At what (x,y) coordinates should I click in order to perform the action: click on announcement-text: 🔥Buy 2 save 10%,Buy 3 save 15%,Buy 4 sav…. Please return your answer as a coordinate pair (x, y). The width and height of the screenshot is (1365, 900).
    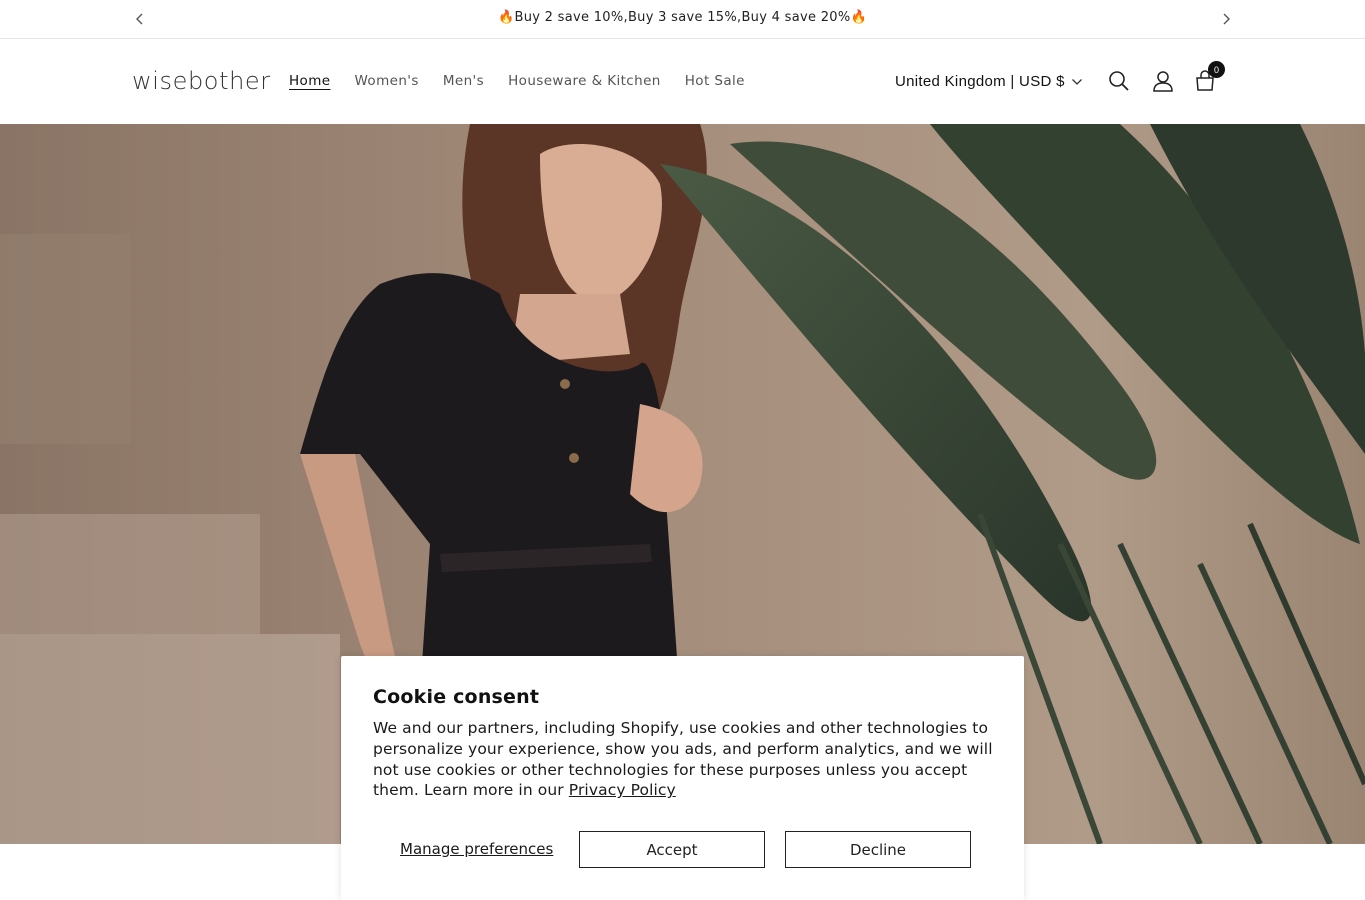
    Looking at the image, I should click on (682, 17).